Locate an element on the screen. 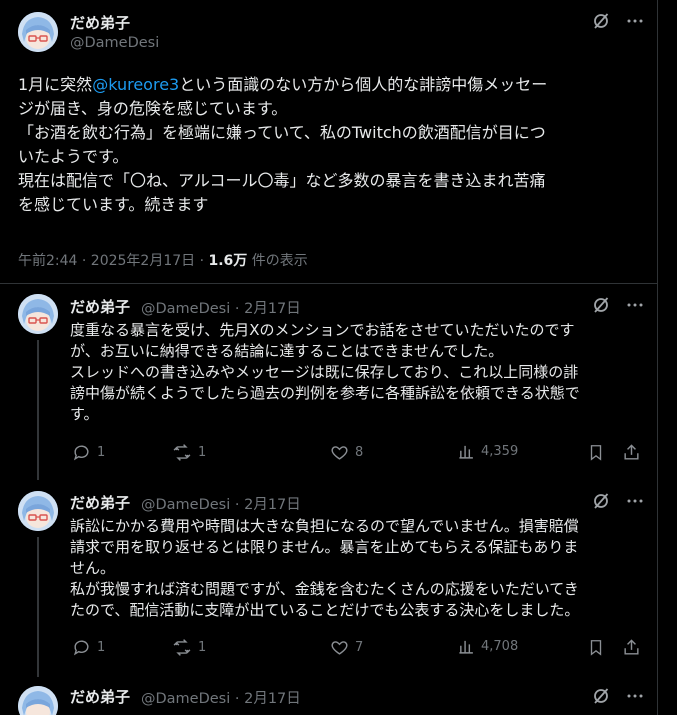  view-count: 4,708 is located at coordinates (500, 646).